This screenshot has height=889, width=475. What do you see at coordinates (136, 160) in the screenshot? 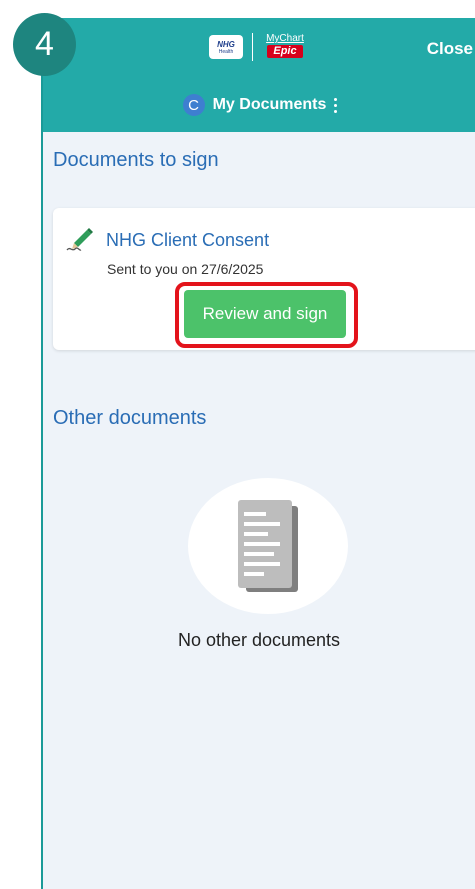
I see `documents-to-sign-heading: Documents to sign` at bounding box center [136, 160].